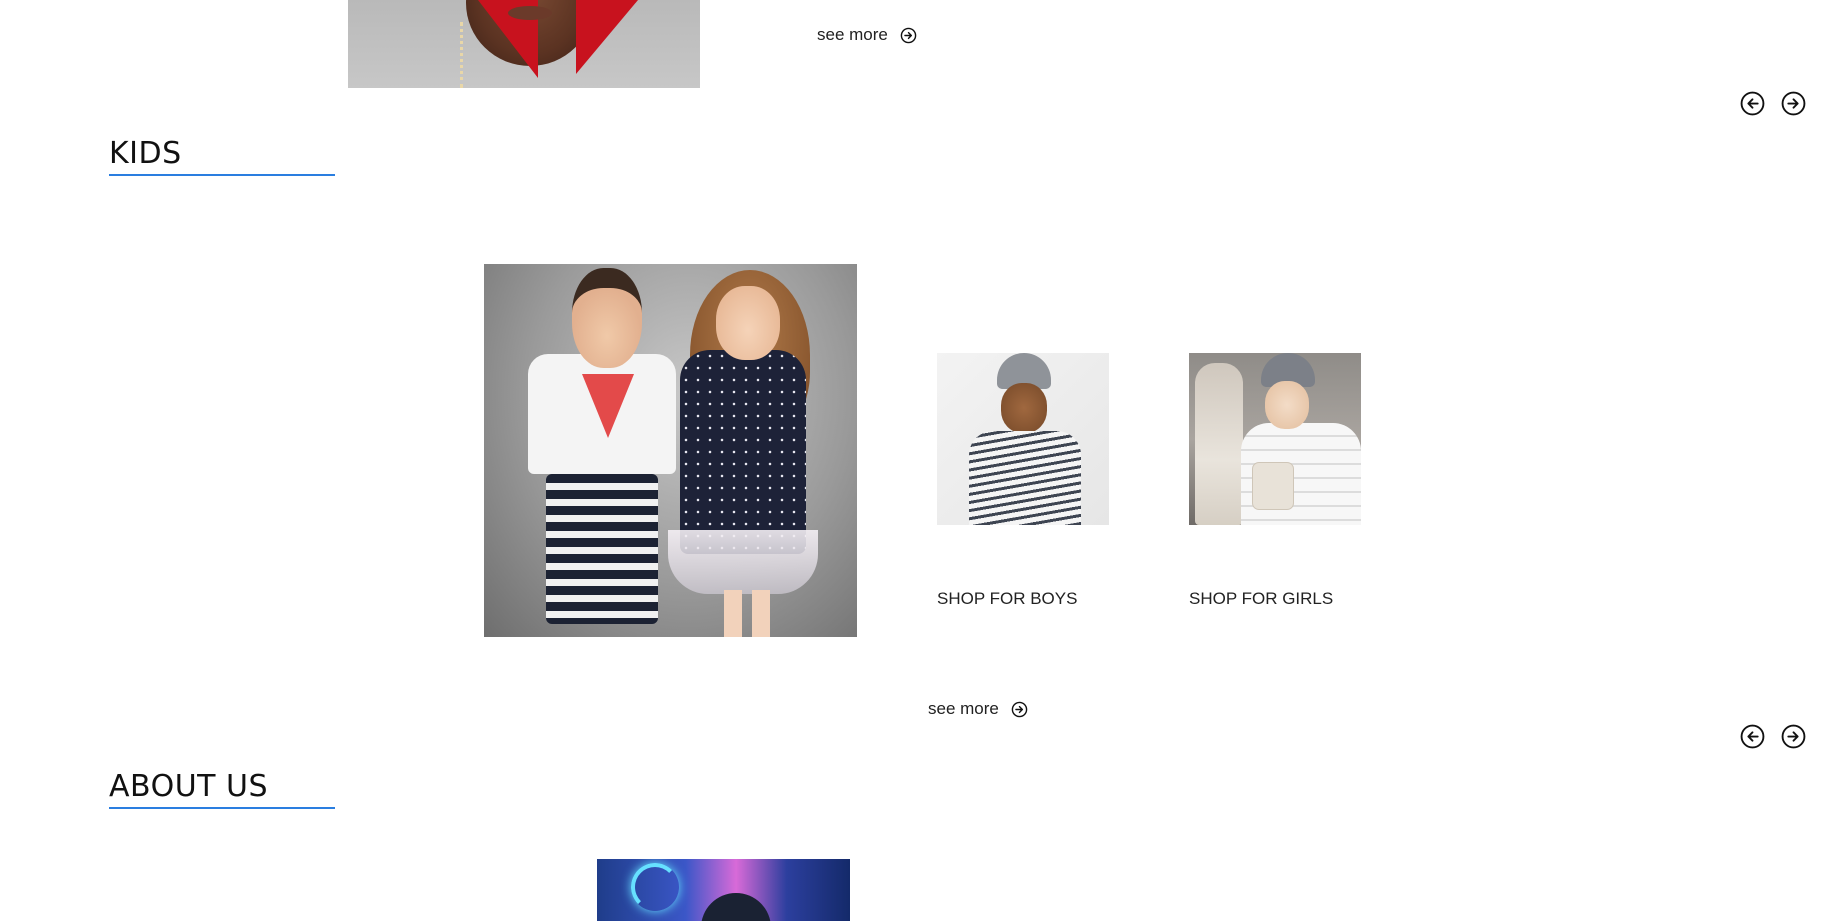  I want to click on kids-section-title: KIDS, so click(222, 156).